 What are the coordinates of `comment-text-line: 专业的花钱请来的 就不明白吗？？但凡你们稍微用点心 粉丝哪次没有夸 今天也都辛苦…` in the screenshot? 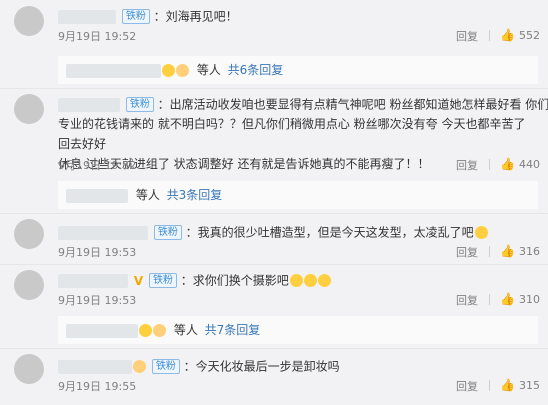 It's located at (292, 134).